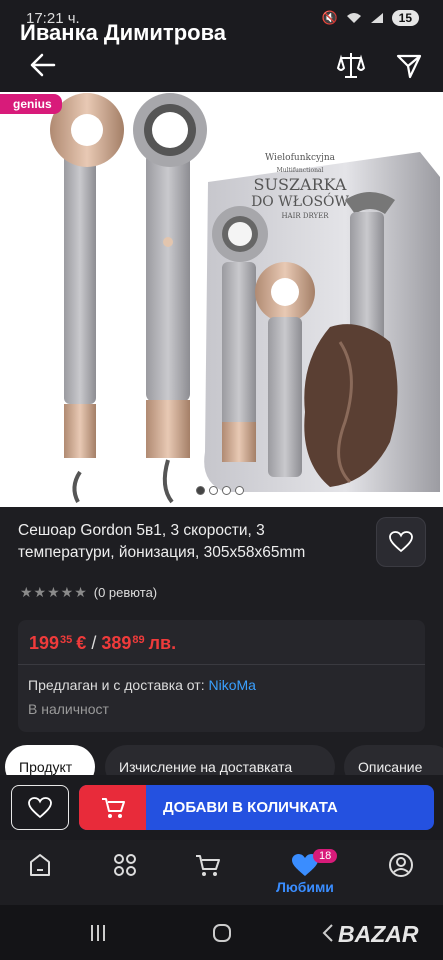  Describe the element at coordinates (409, 66) in the screenshot. I see `share-icon` at that location.